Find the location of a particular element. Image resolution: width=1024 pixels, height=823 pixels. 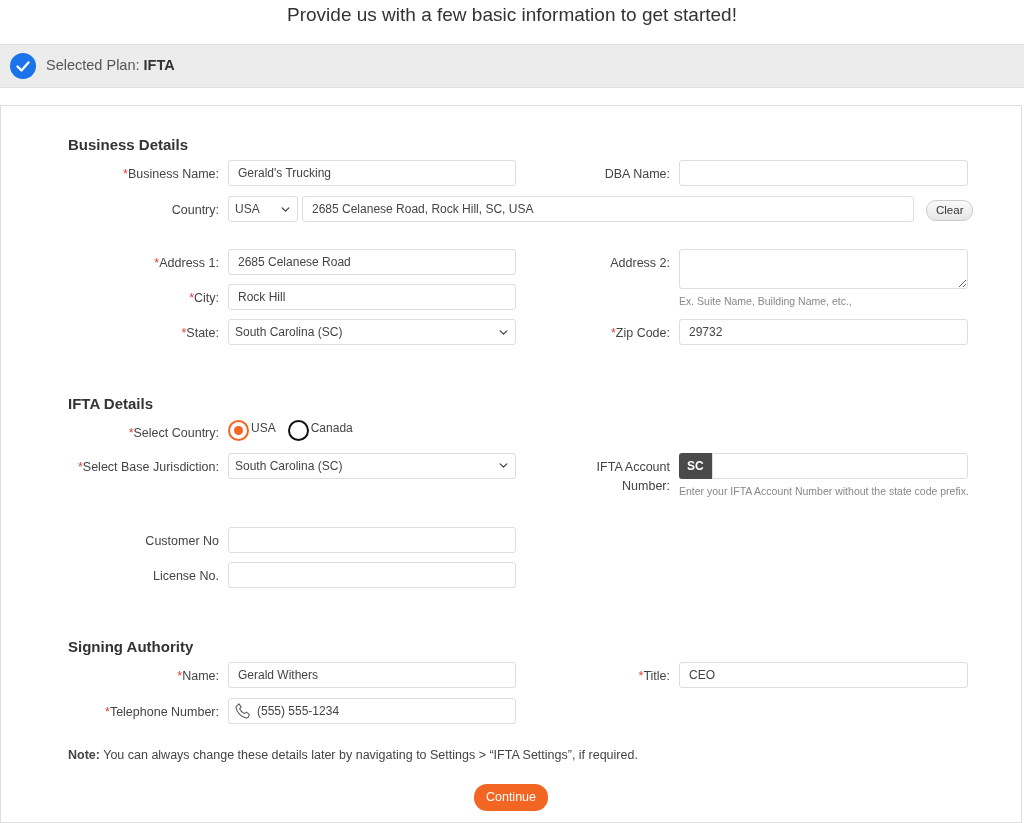

text-field: Rock Hill is located at coordinates (372, 297).